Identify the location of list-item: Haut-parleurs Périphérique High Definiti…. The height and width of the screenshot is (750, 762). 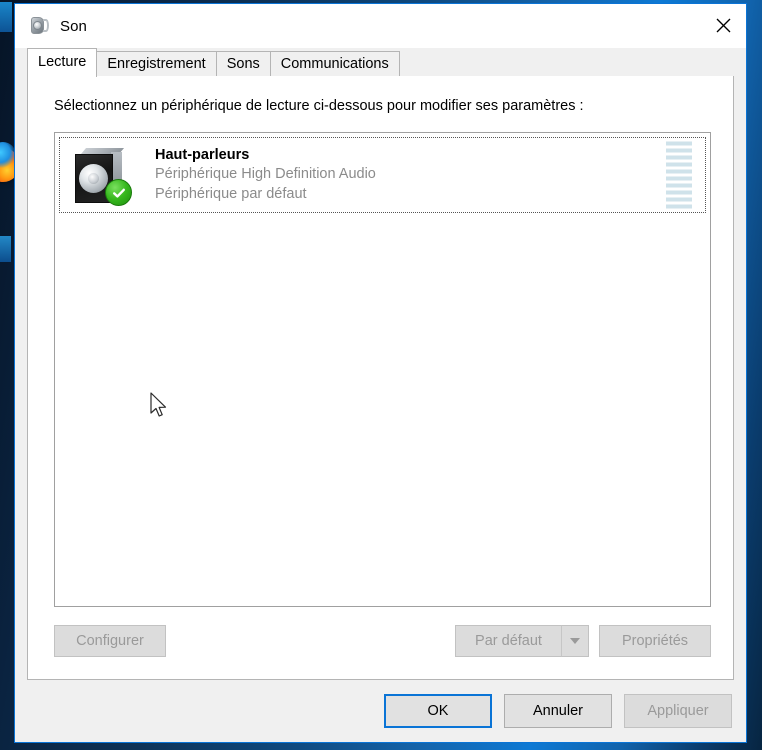
(382, 175).